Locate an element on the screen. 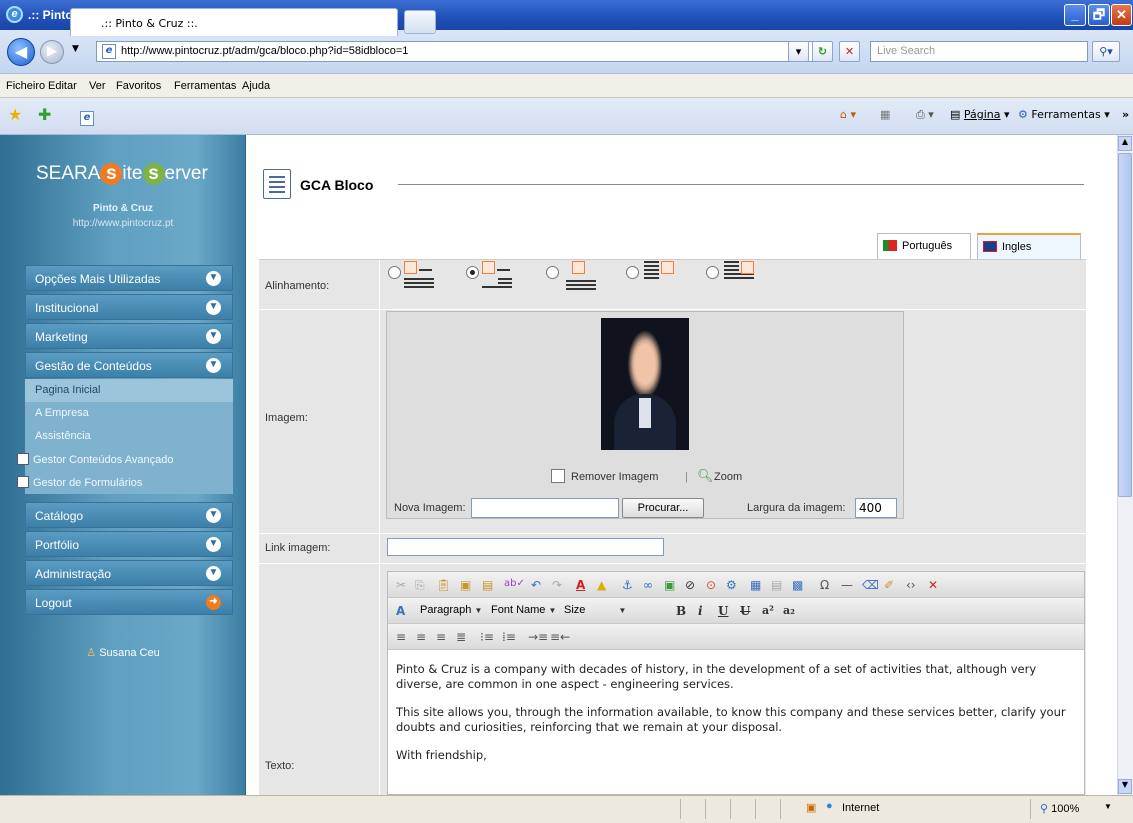 The height and width of the screenshot is (823, 1133). spellcheck-icon: ab✓ is located at coordinates (514, 583).